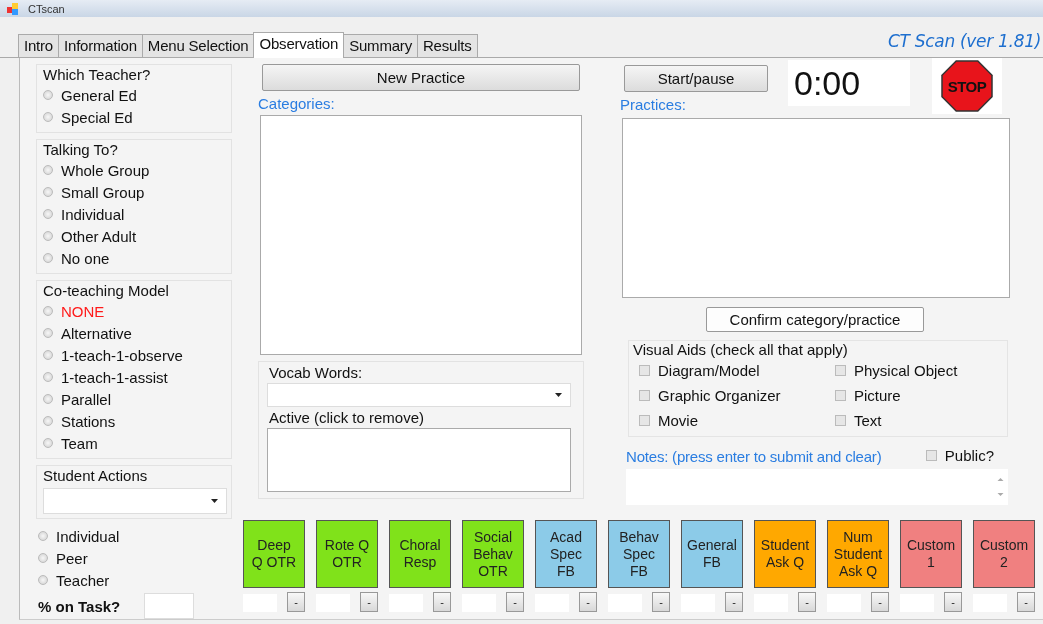  What do you see at coordinates (97, 74) in the screenshot?
I see `group-title: Which Teacher?` at bounding box center [97, 74].